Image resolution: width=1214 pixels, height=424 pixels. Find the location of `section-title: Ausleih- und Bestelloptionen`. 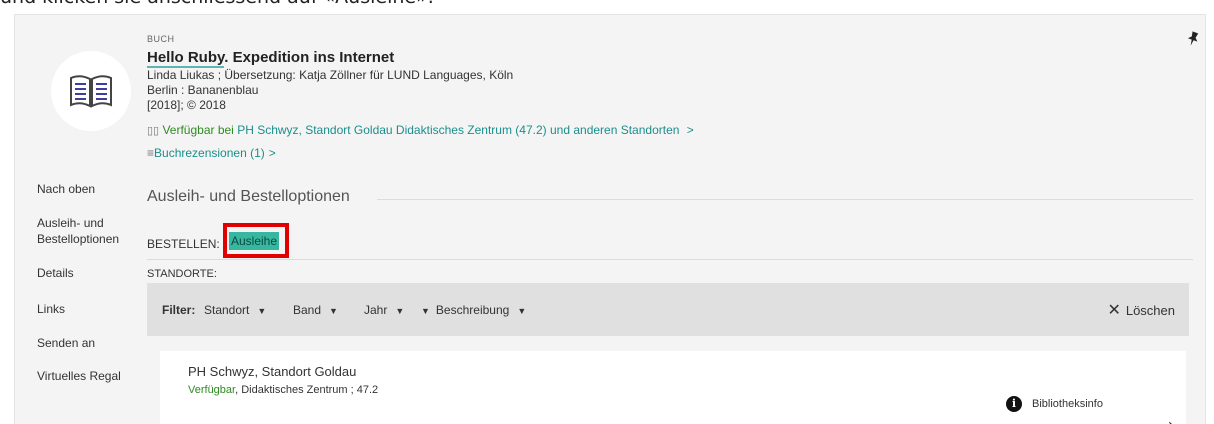

section-title: Ausleih- und Bestelloptionen is located at coordinates (248, 196).